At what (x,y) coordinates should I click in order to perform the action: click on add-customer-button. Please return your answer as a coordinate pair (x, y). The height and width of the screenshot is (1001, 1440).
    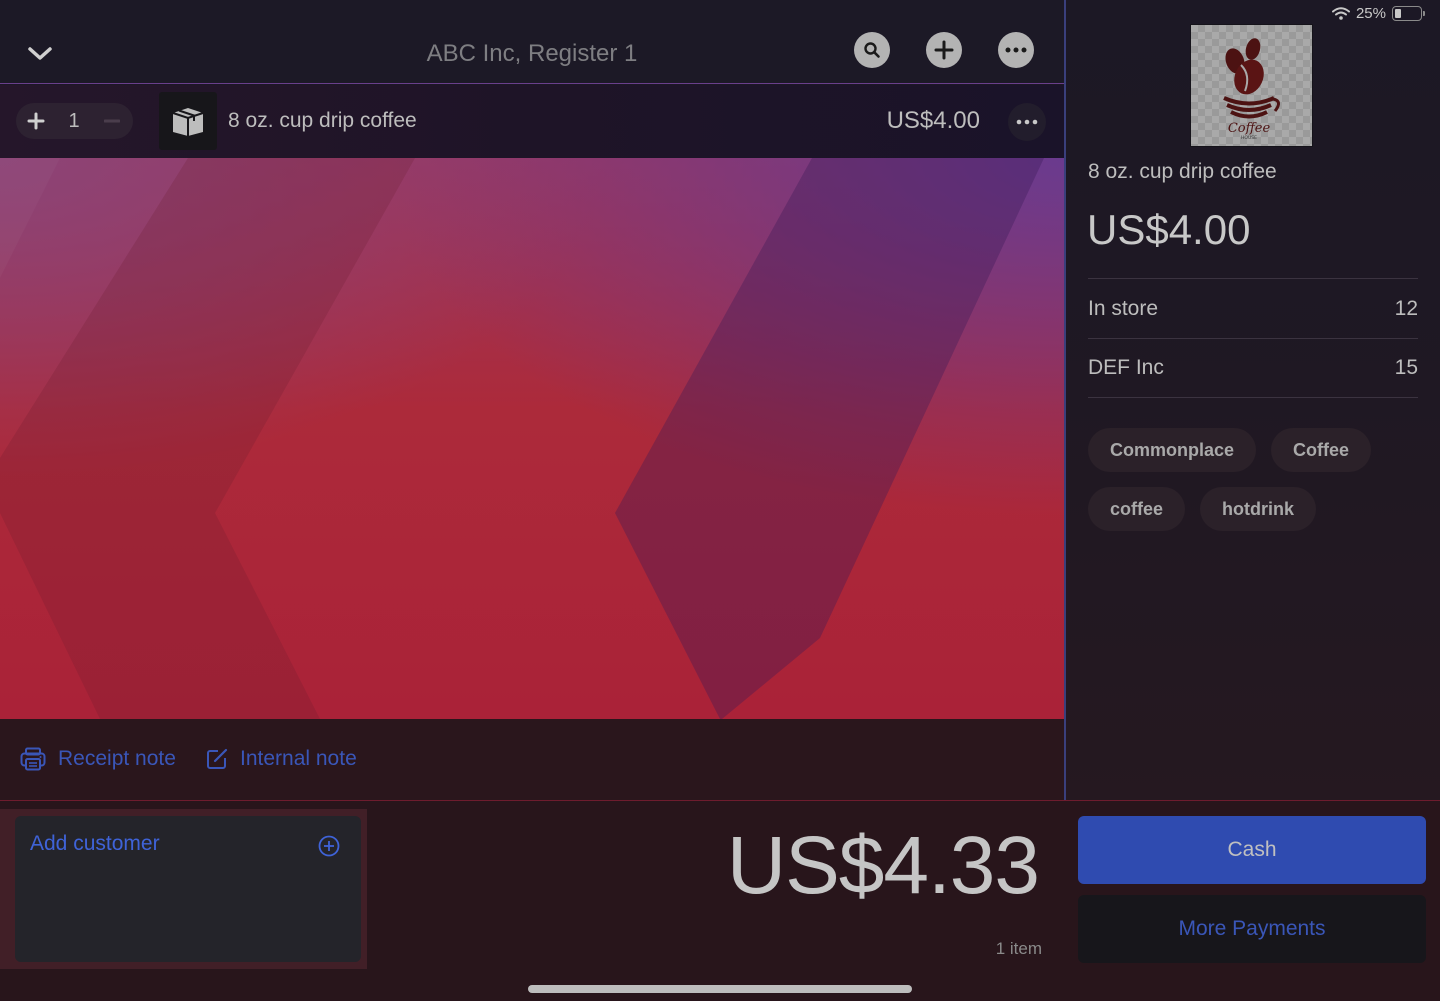
    Looking at the image, I should click on (329, 848).